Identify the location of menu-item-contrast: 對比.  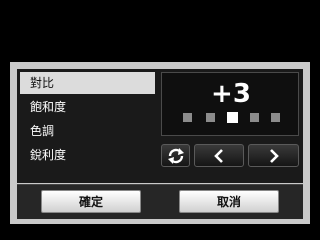
(87, 83).